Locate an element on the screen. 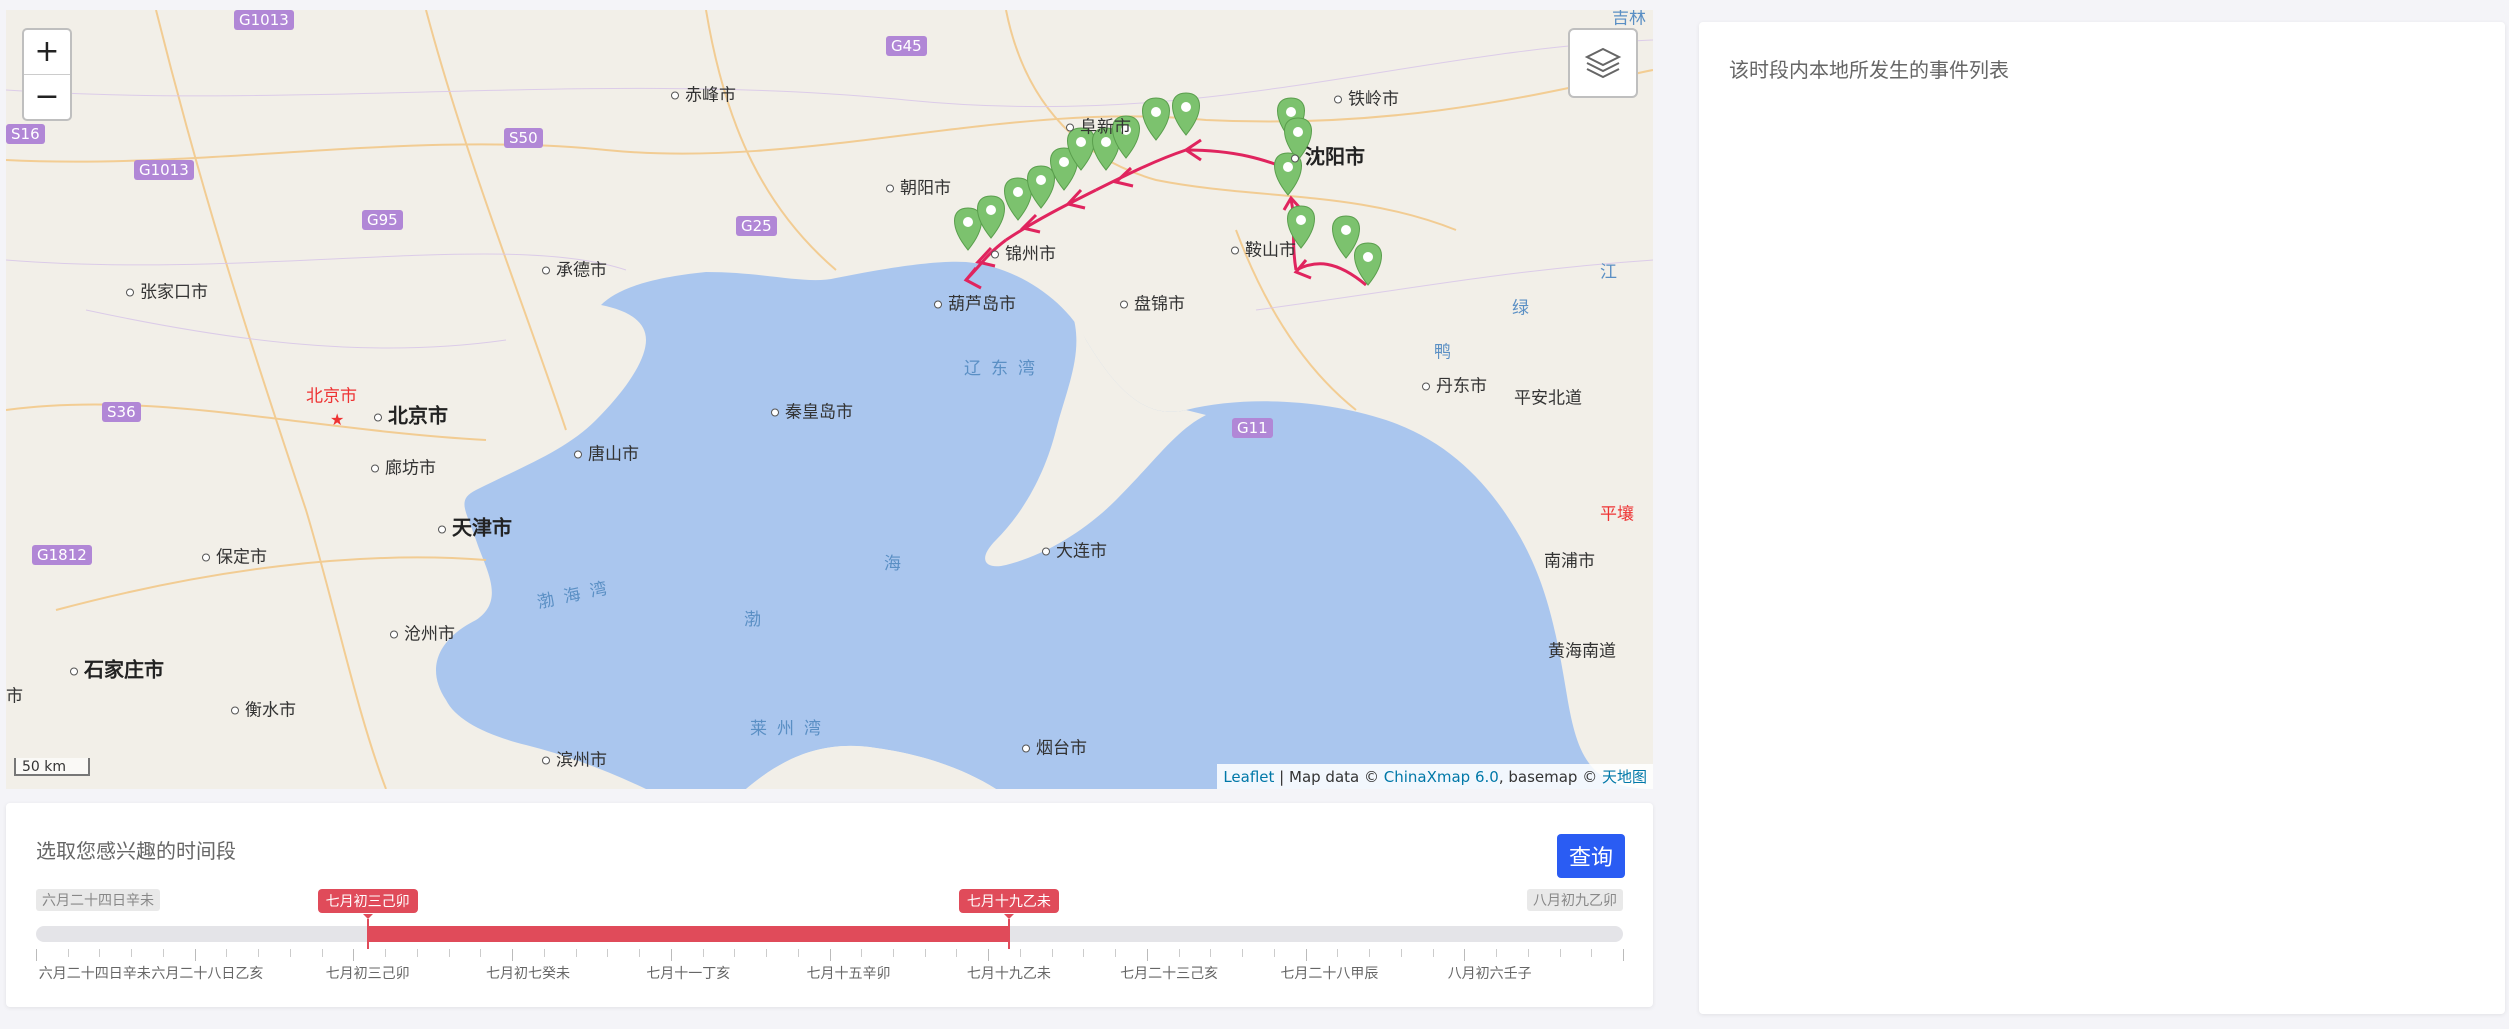 The height and width of the screenshot is (1029, 2509). zoom-in-button: + is located at coordinates (47, 52).